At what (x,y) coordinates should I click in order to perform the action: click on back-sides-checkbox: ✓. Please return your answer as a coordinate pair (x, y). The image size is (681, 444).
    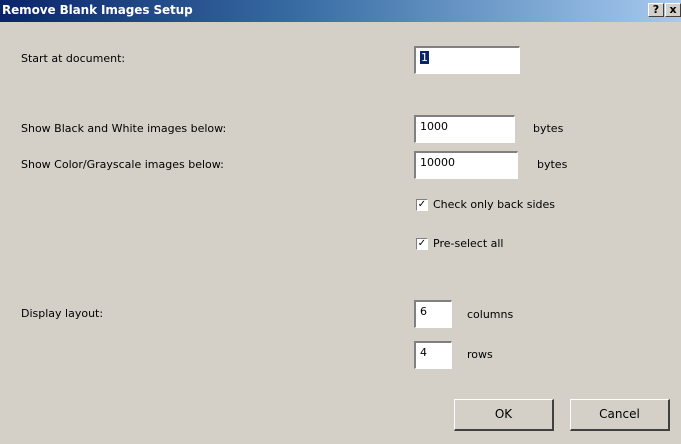
    Looking at the image, I should click on (422, 205).